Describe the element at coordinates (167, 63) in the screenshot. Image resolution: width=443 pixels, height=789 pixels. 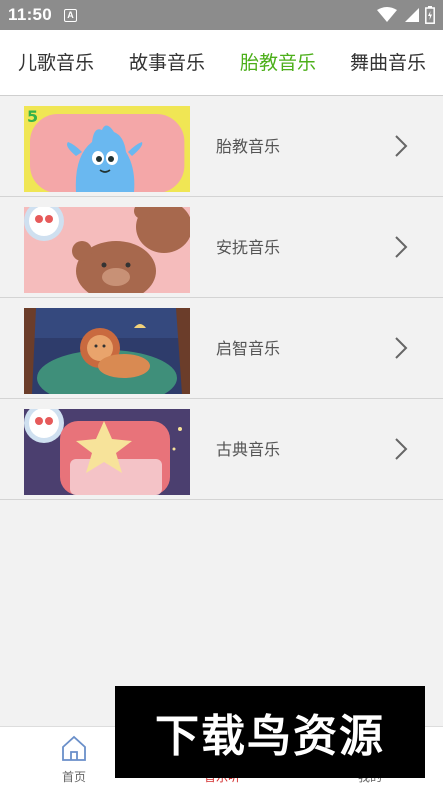
I see `tab-story-music: 故事音乐` at that location.